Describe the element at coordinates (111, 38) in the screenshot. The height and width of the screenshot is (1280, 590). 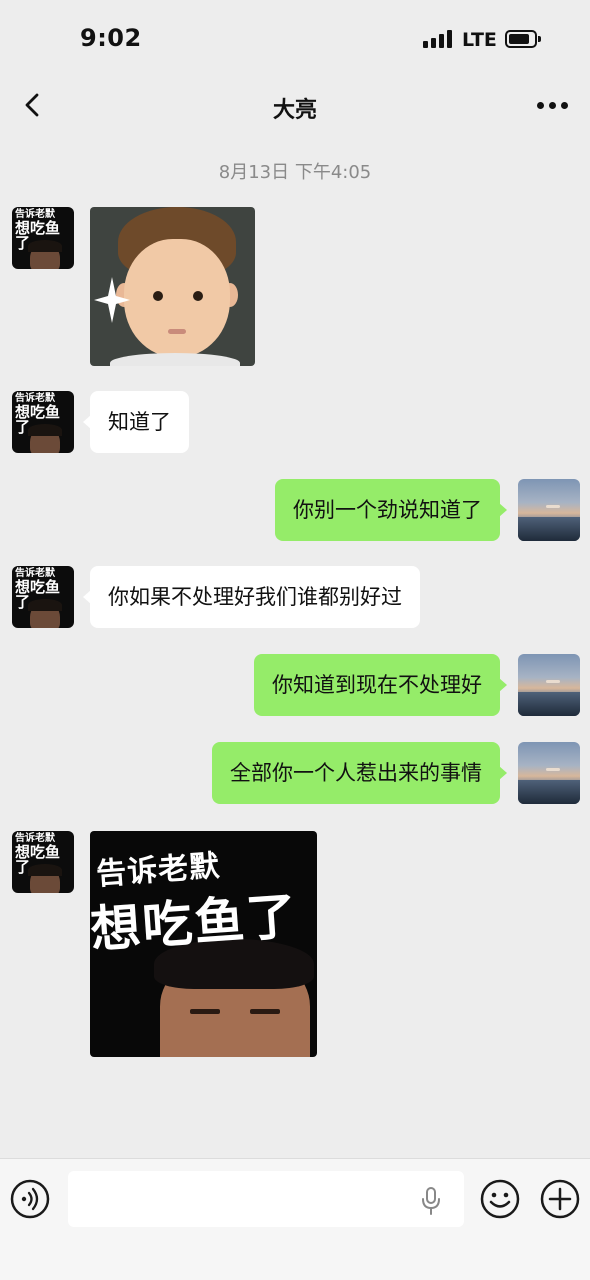
I see `status-time: 9:02` at that location.